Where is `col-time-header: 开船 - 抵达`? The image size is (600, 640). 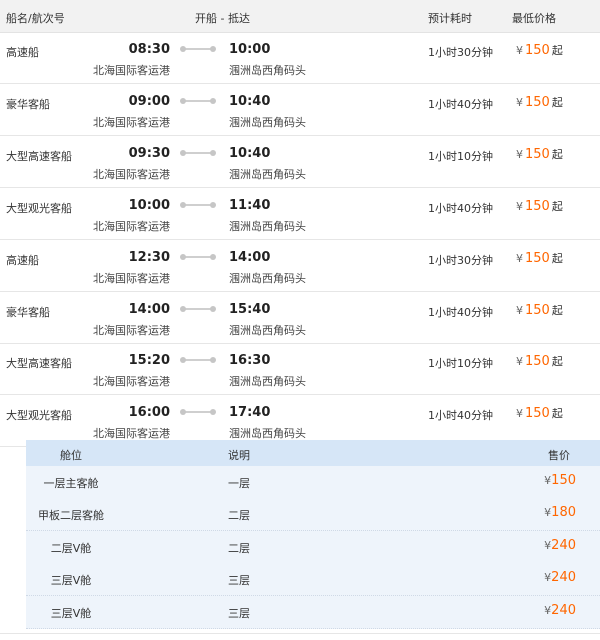
col-time-header: 开船 - 抵达 is located at coordinates (222, 18).